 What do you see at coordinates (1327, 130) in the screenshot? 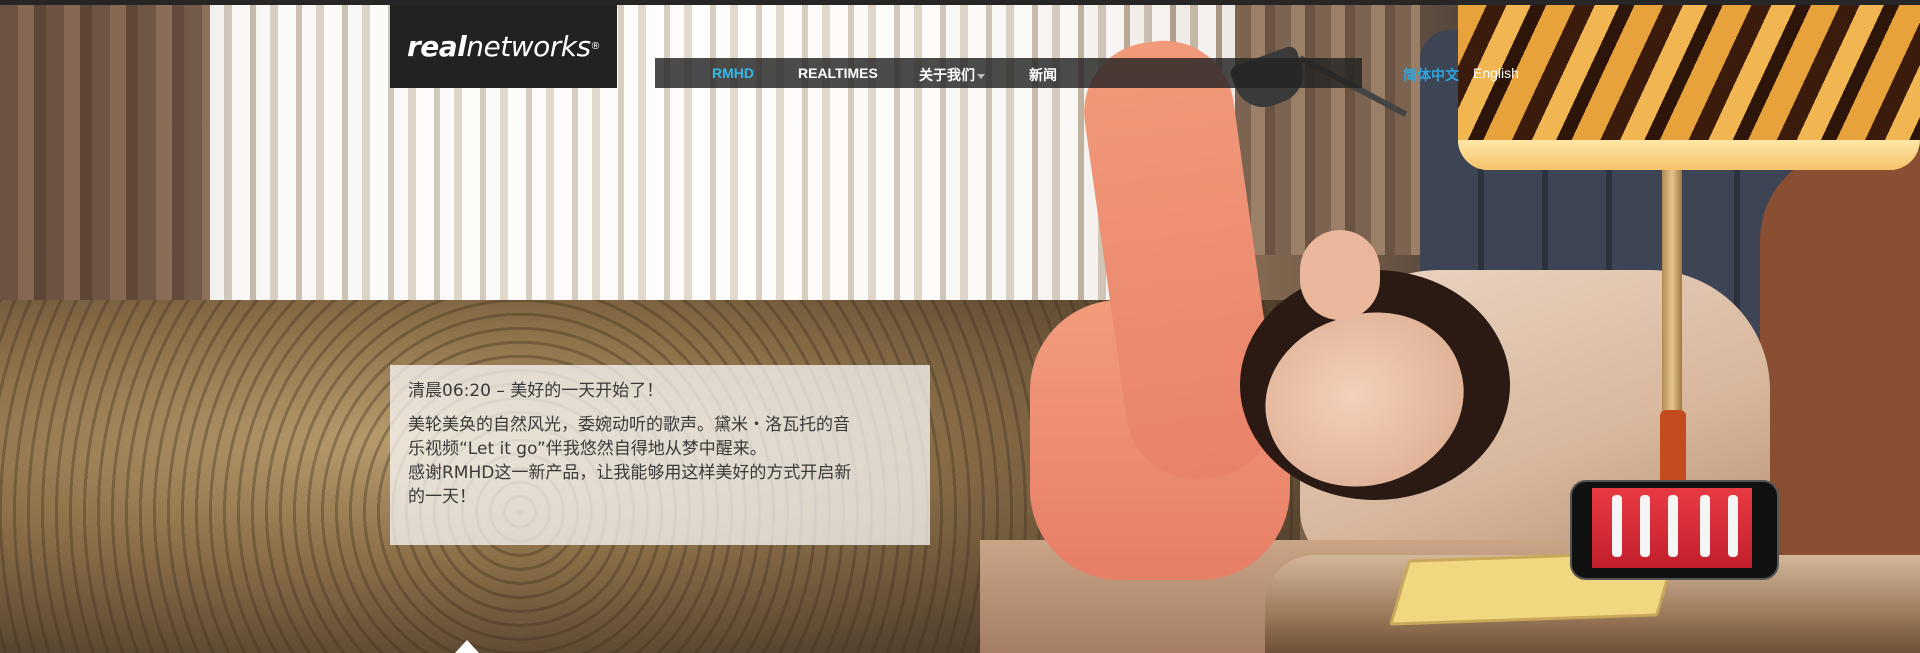
I see `curtain-right` at bounding box center [1327, 130].